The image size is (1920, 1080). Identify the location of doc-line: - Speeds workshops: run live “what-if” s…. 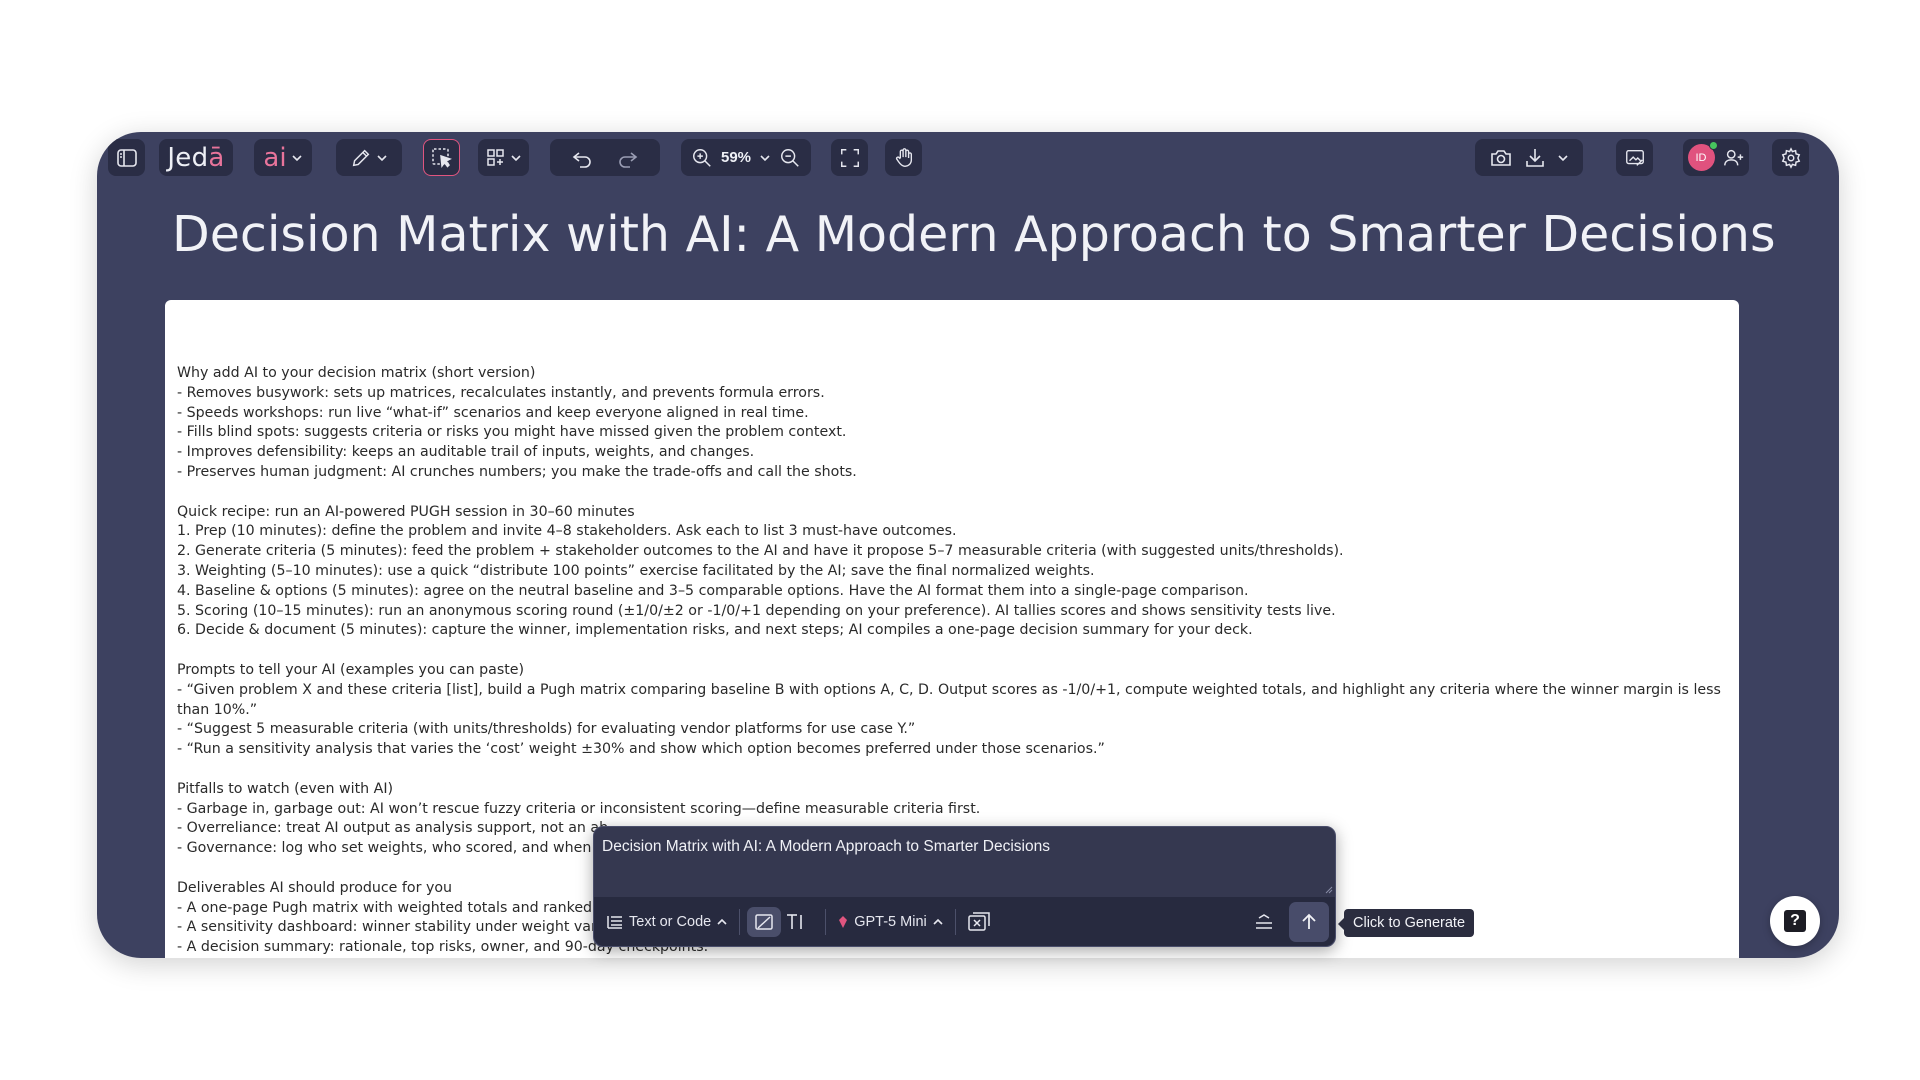
(493, 412).